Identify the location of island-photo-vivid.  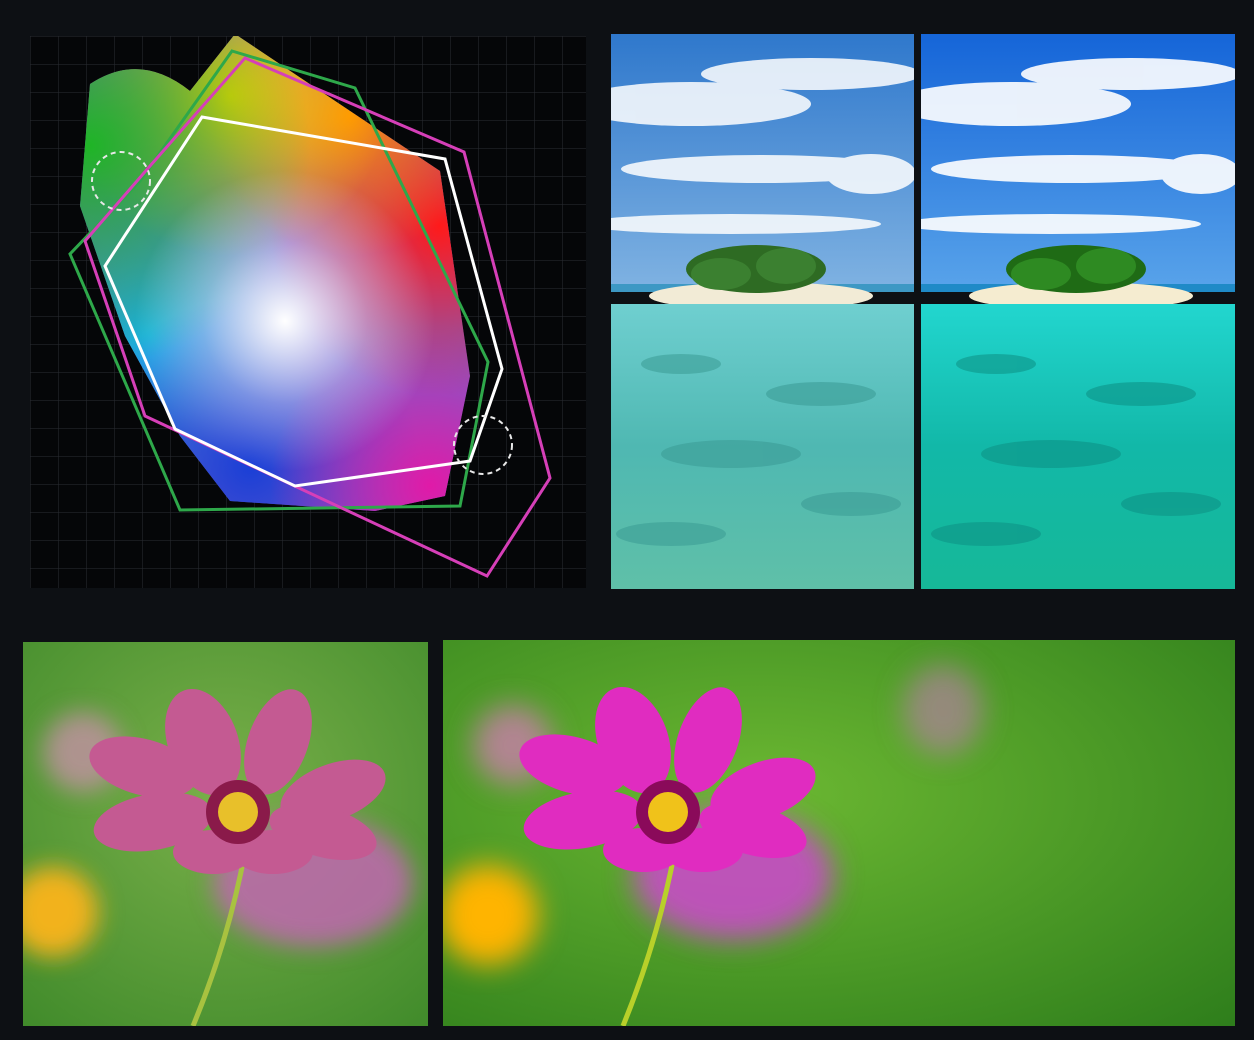
(1078, 311).